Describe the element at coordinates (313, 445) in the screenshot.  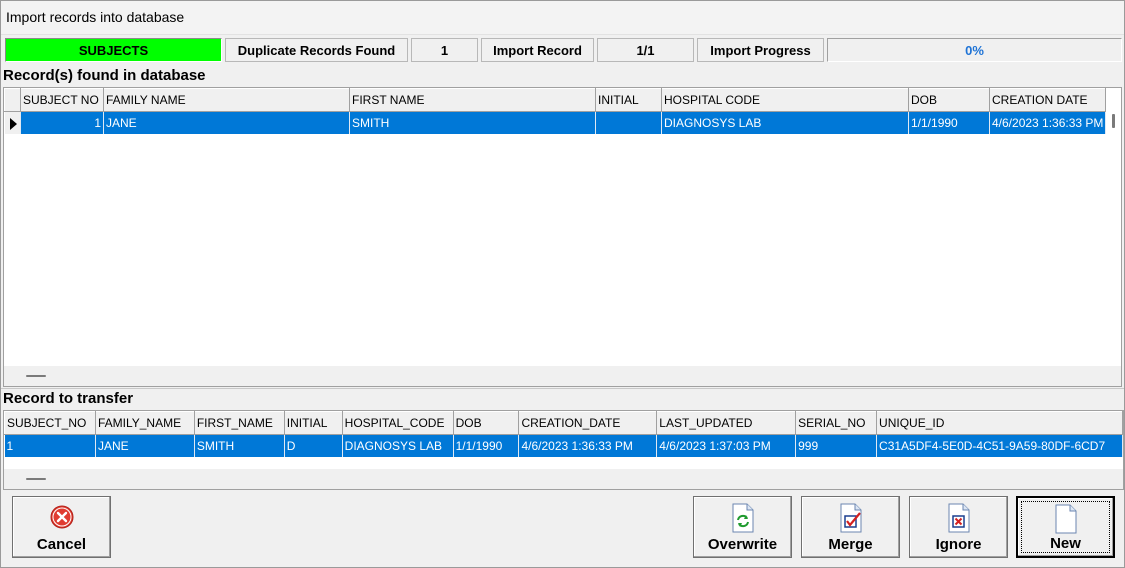
I see `cell-initial: D` at that location.